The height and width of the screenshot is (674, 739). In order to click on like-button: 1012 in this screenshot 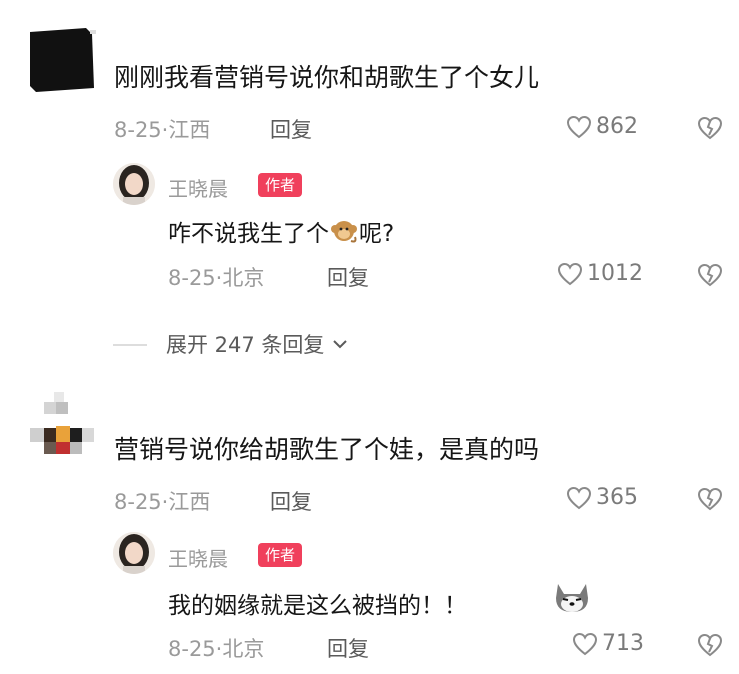, I will do `click(600, 273)`.